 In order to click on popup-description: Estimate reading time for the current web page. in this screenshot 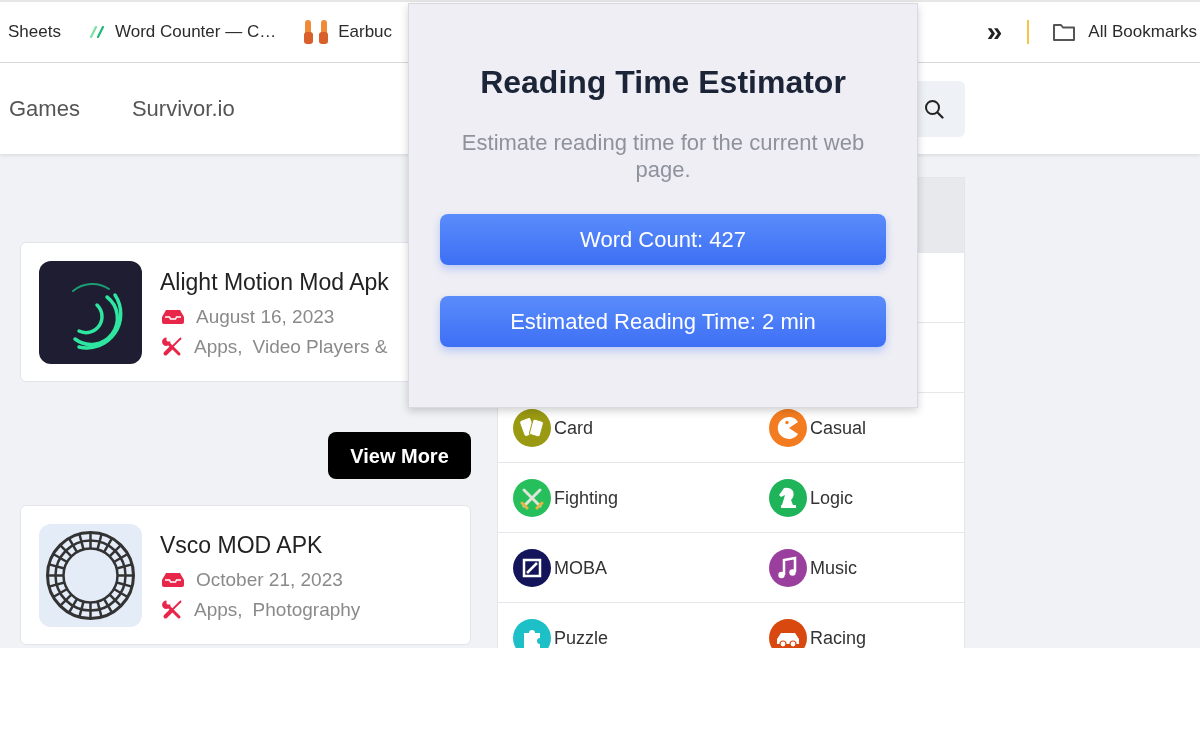, I will do `click(663, 156)`.